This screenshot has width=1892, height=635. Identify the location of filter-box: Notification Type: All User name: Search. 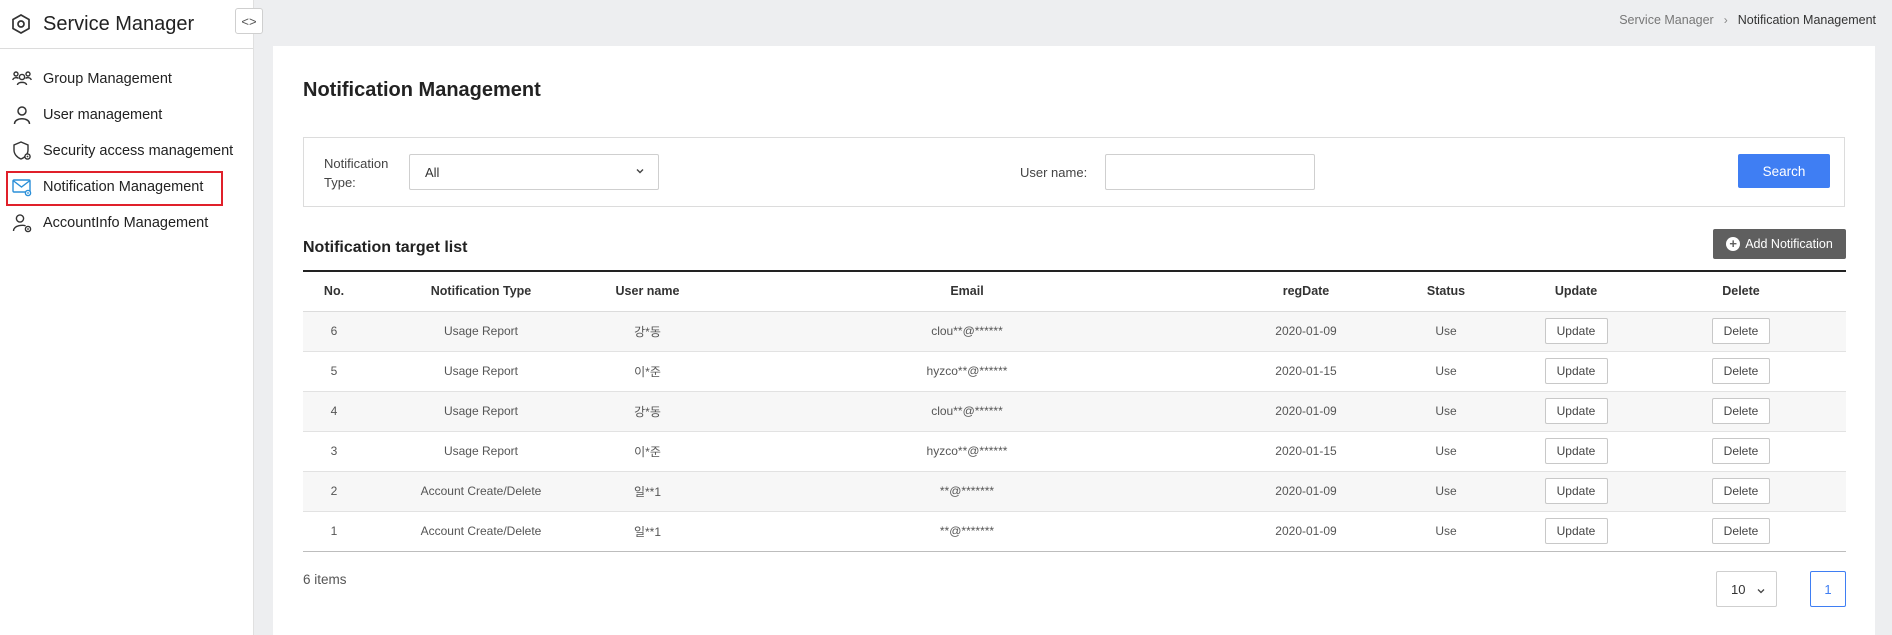
(1074, 172).